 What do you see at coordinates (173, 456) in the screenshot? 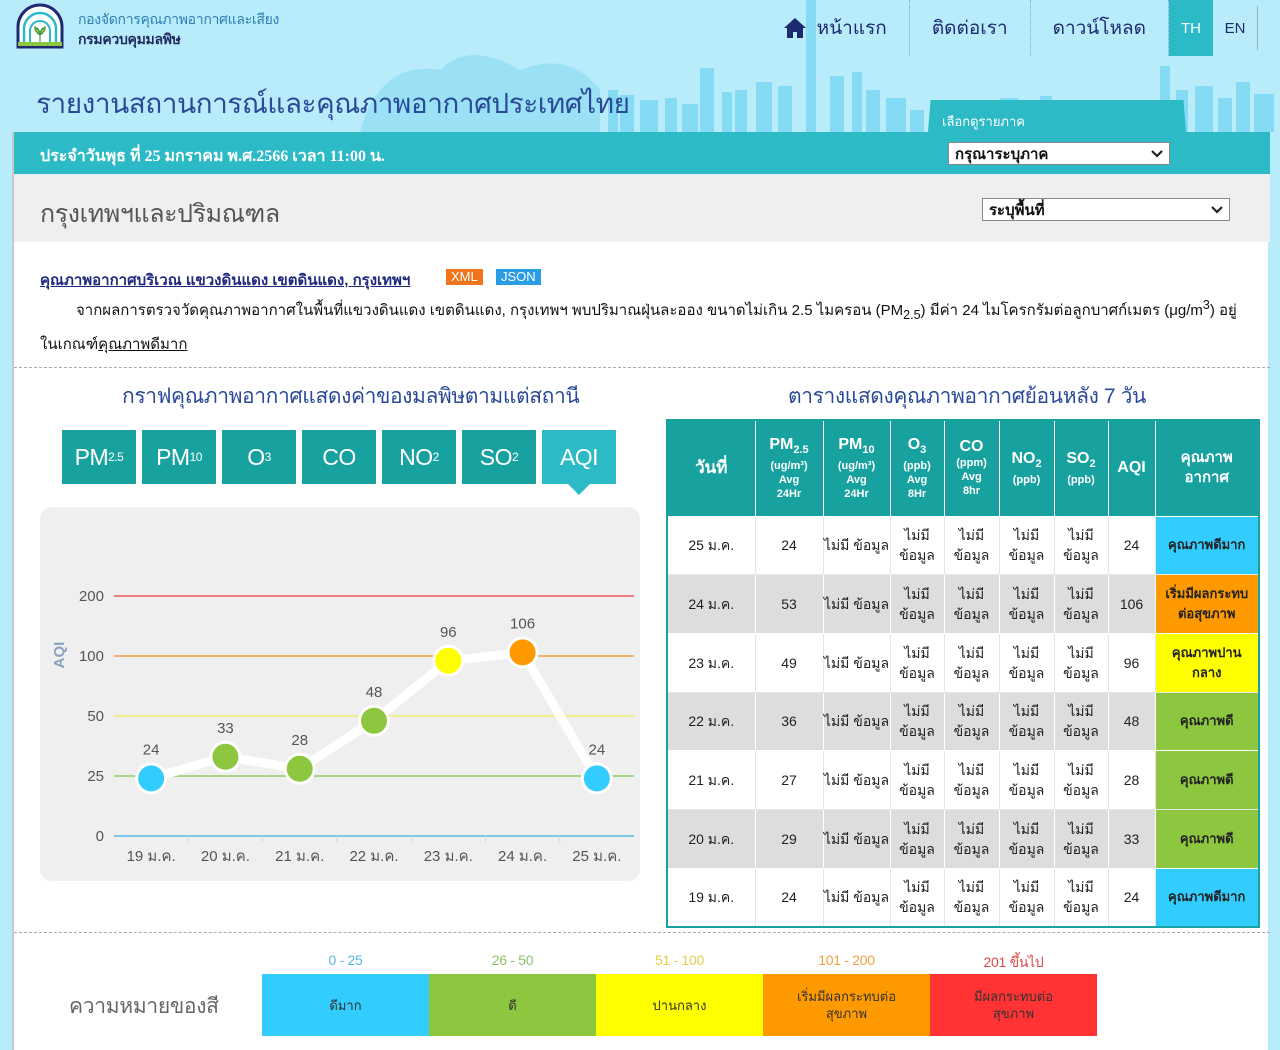
I see `tab-pm10-label: PM` at bounding box center [173, 456].